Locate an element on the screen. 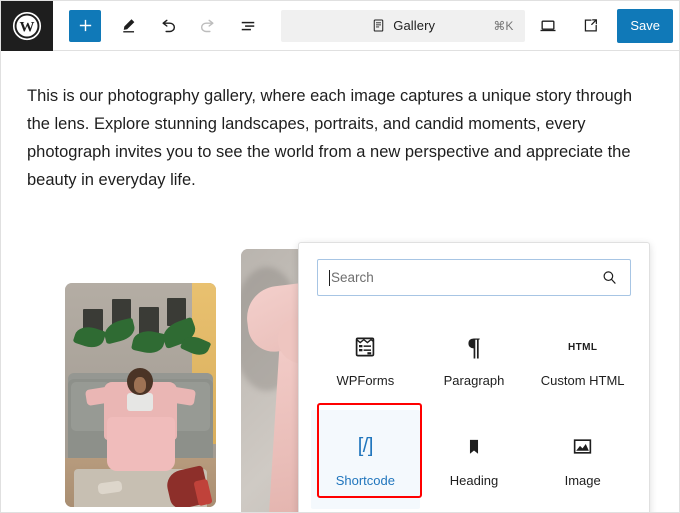 The height and width of the screenshot is (513, 680). undo-arrow-icon is located at coordinates (169, 25).